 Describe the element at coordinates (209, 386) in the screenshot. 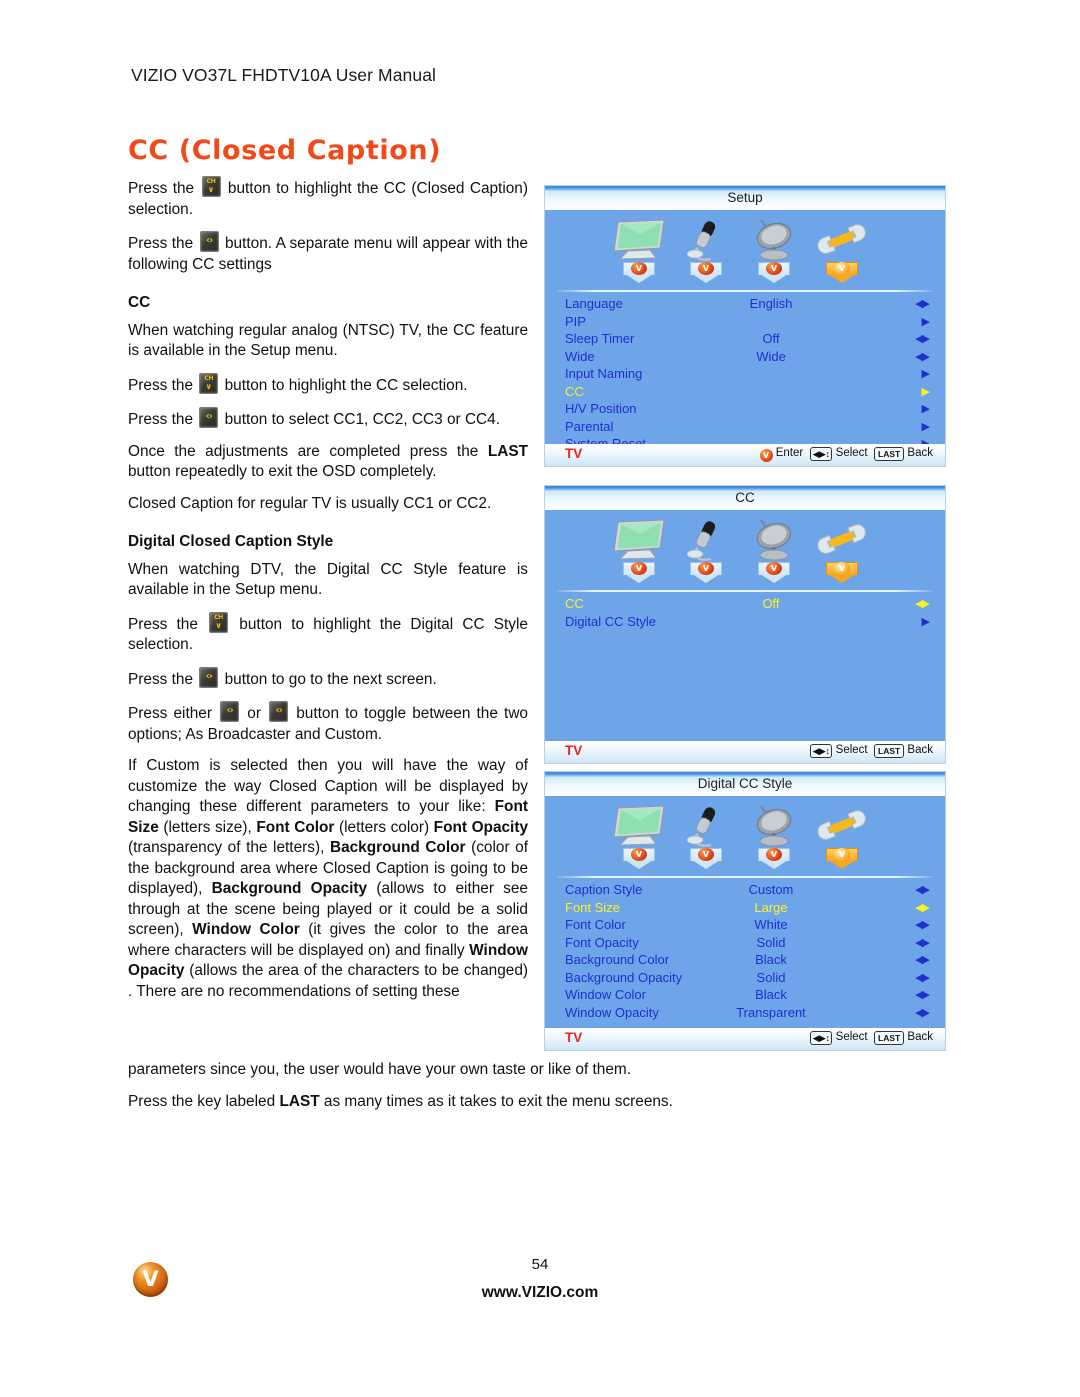

I see `ch-down-chevron: ∨` at that location.